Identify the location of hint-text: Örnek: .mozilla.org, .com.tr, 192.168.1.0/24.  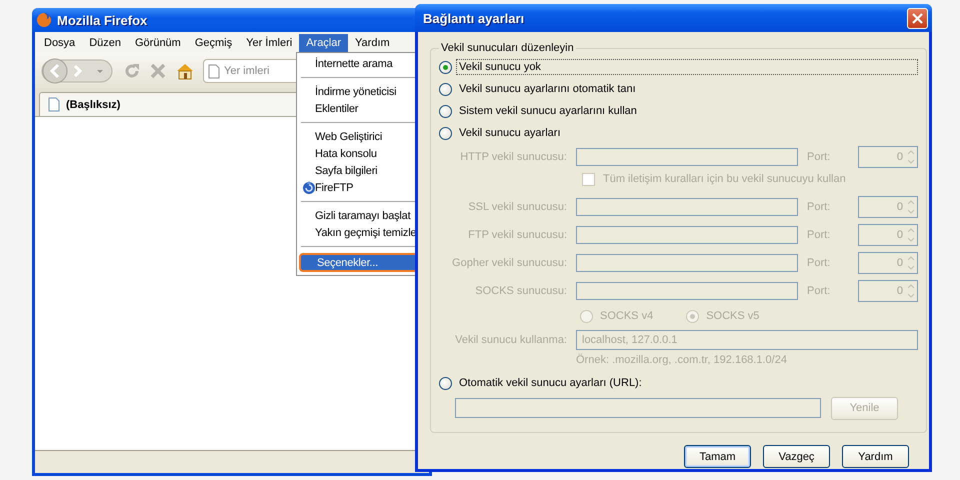
(682, 359).